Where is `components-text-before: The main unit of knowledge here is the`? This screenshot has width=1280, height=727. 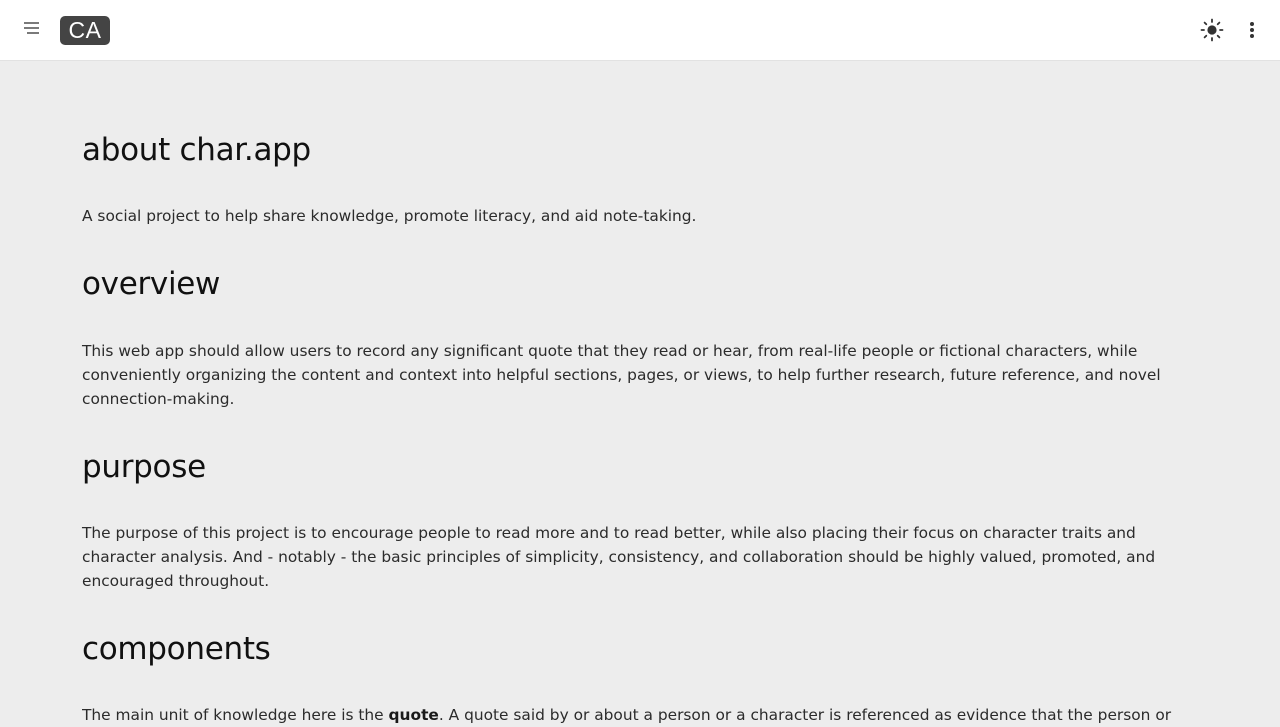
components-text-before: The main unit of knowledge here is the is located at coordinates (235, 715).